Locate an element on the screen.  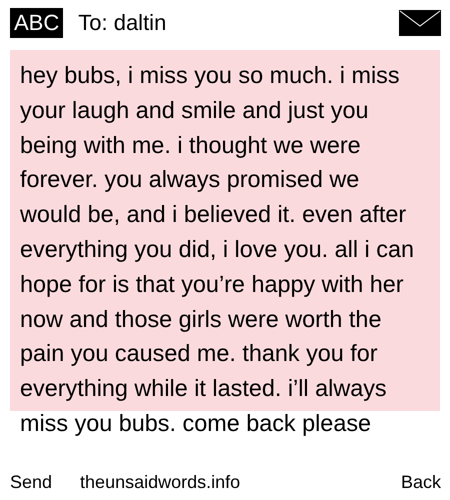
input-mode-badge: ABC is located at coordinates (37, 23).